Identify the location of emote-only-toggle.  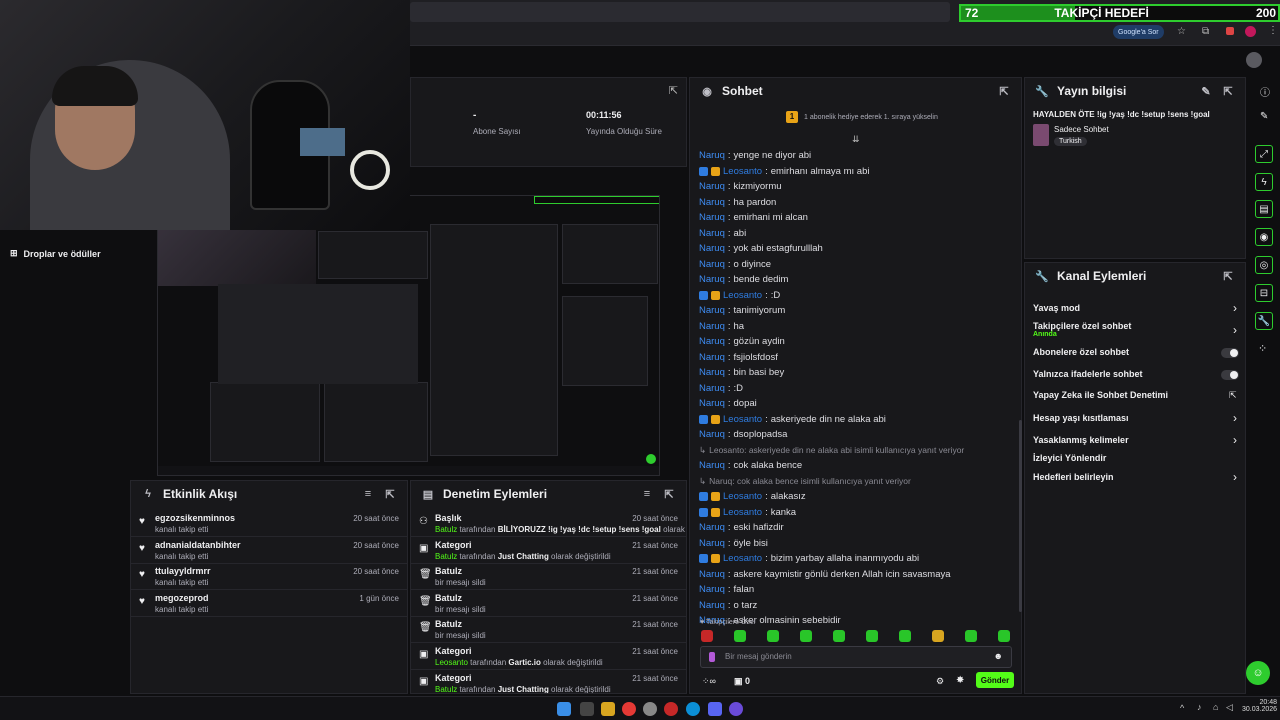
(1230, 375).